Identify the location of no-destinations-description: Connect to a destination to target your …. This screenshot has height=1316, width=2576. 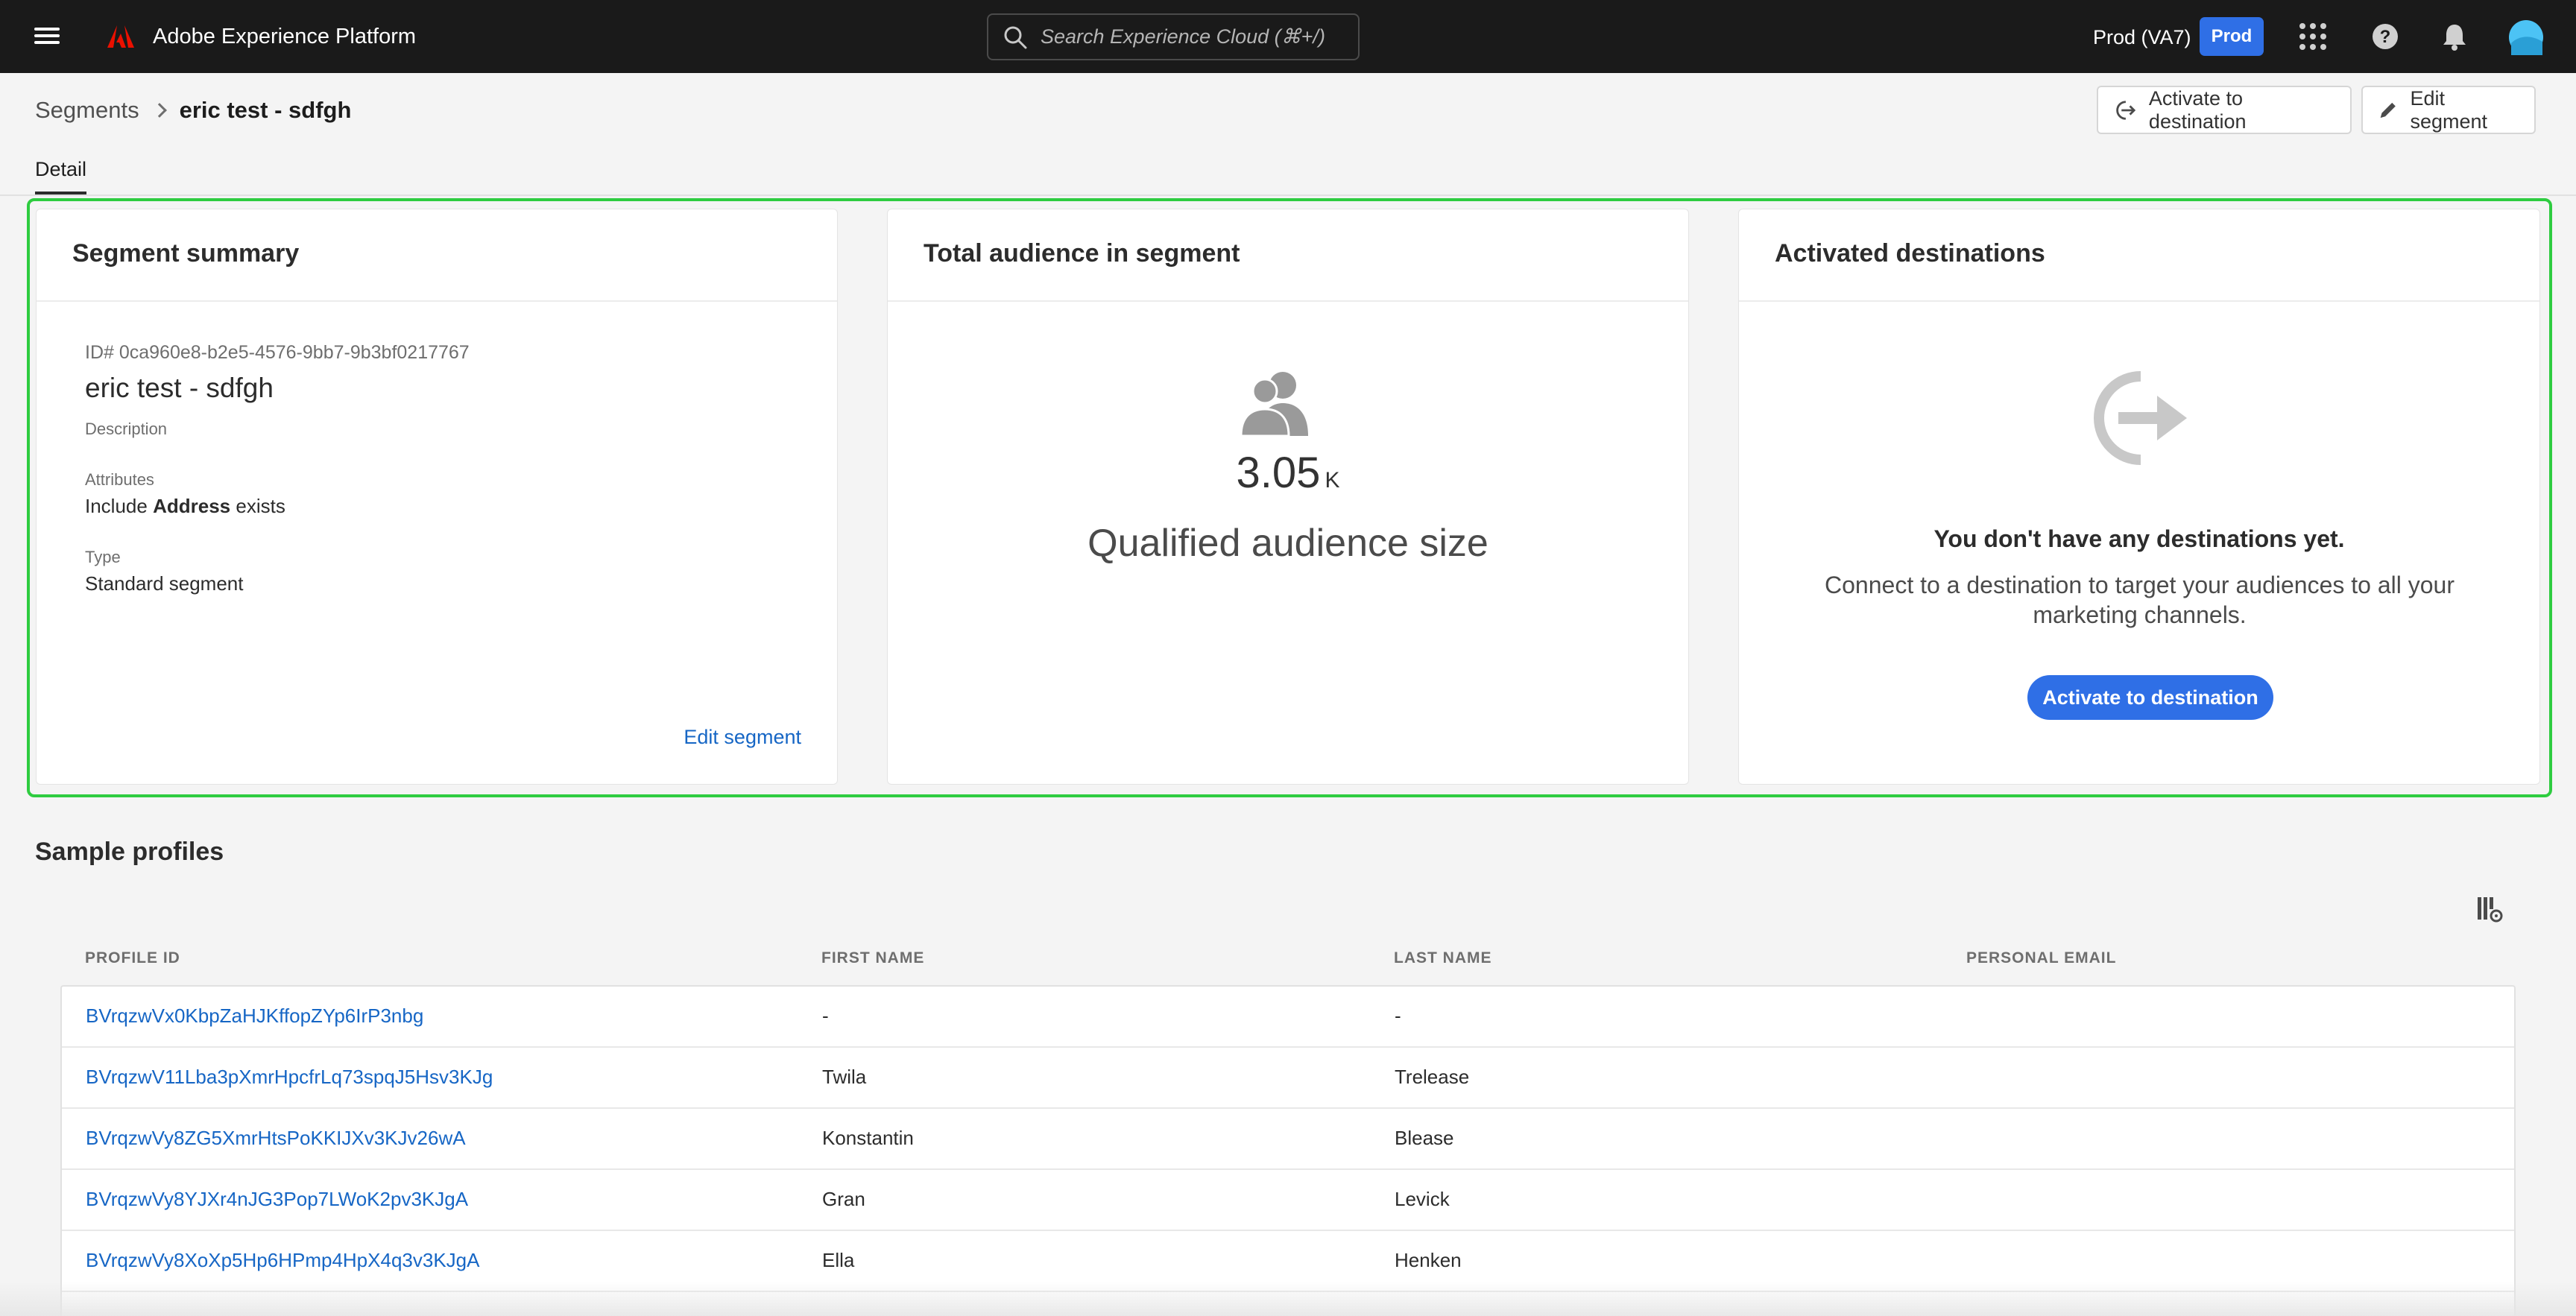
(2140, 600).